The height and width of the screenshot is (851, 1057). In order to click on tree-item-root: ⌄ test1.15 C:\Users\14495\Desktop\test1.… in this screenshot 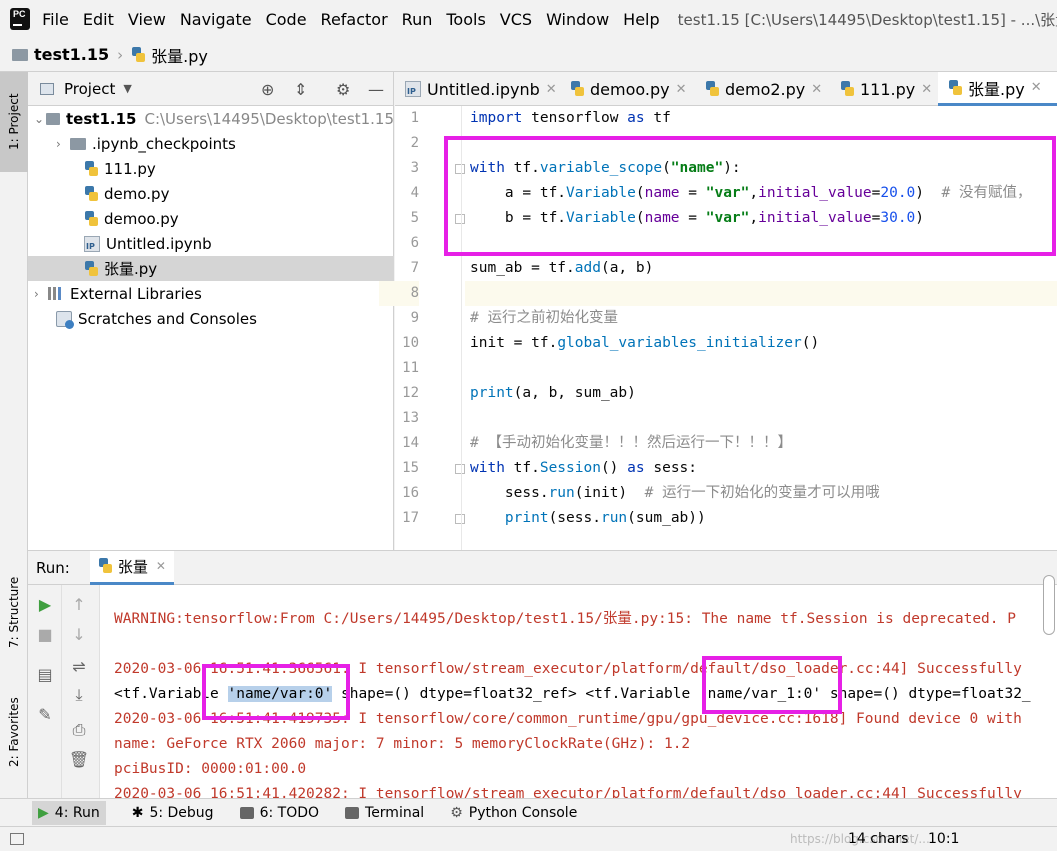, I will do `click(211, 118)`.